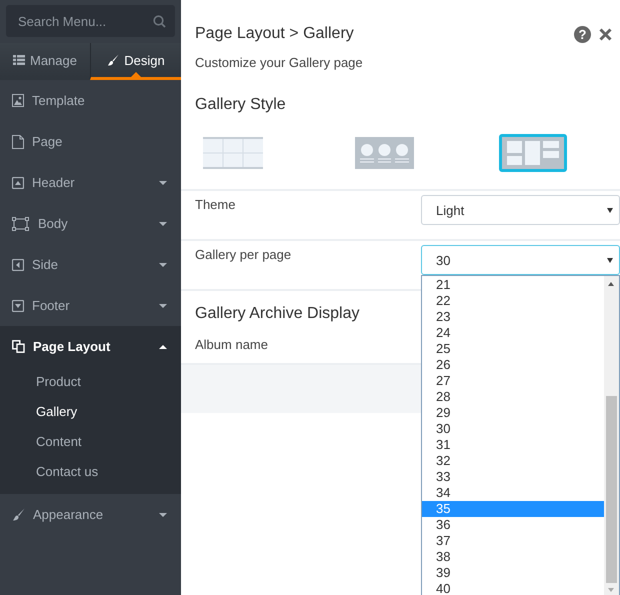 The height and width of the screenshot is (595, 620). What do you see at coordinates (279, 62) in the screenshot?
I see `panel-subtitle: Customize your Gallery page` at bounding box center [279, 62].